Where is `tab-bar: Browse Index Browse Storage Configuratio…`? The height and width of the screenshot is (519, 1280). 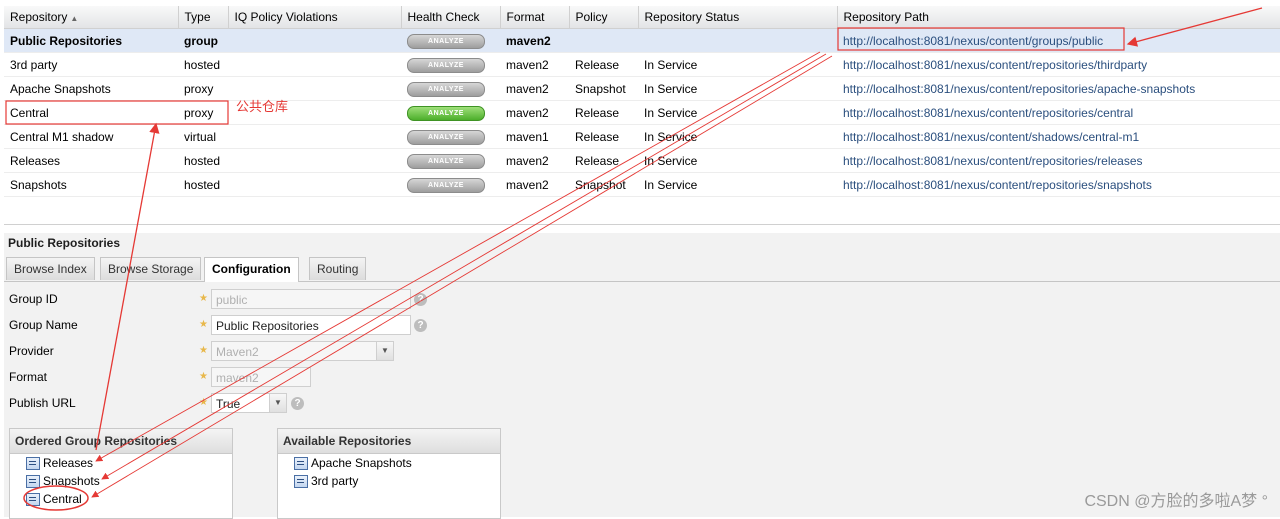
tab-bar: Browse Index Browse Storage Configuratio… is located at coordinates (642, 268).